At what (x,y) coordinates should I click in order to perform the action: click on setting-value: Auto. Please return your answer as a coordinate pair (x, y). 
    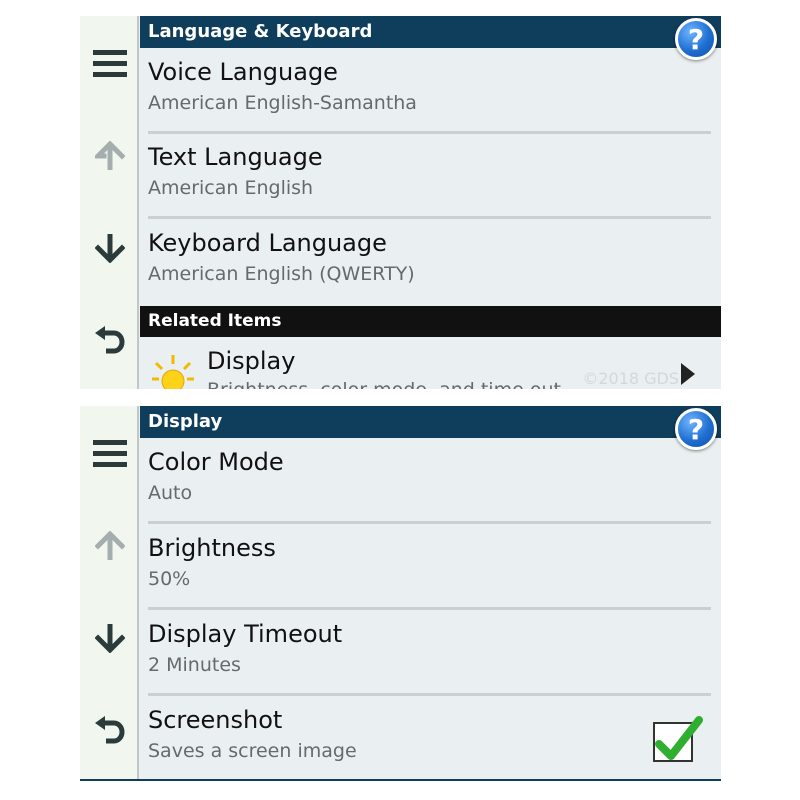
    Looking at the image, I should click on (170, 493).